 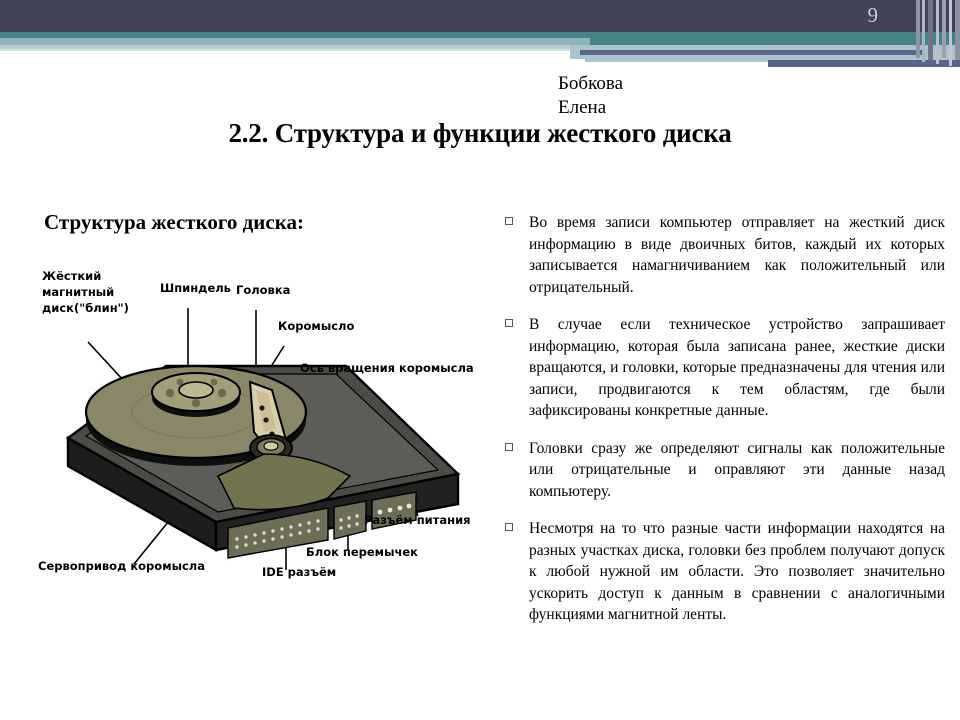 I want to click on author-surname: Бобкова, so click(x=590, y=83).